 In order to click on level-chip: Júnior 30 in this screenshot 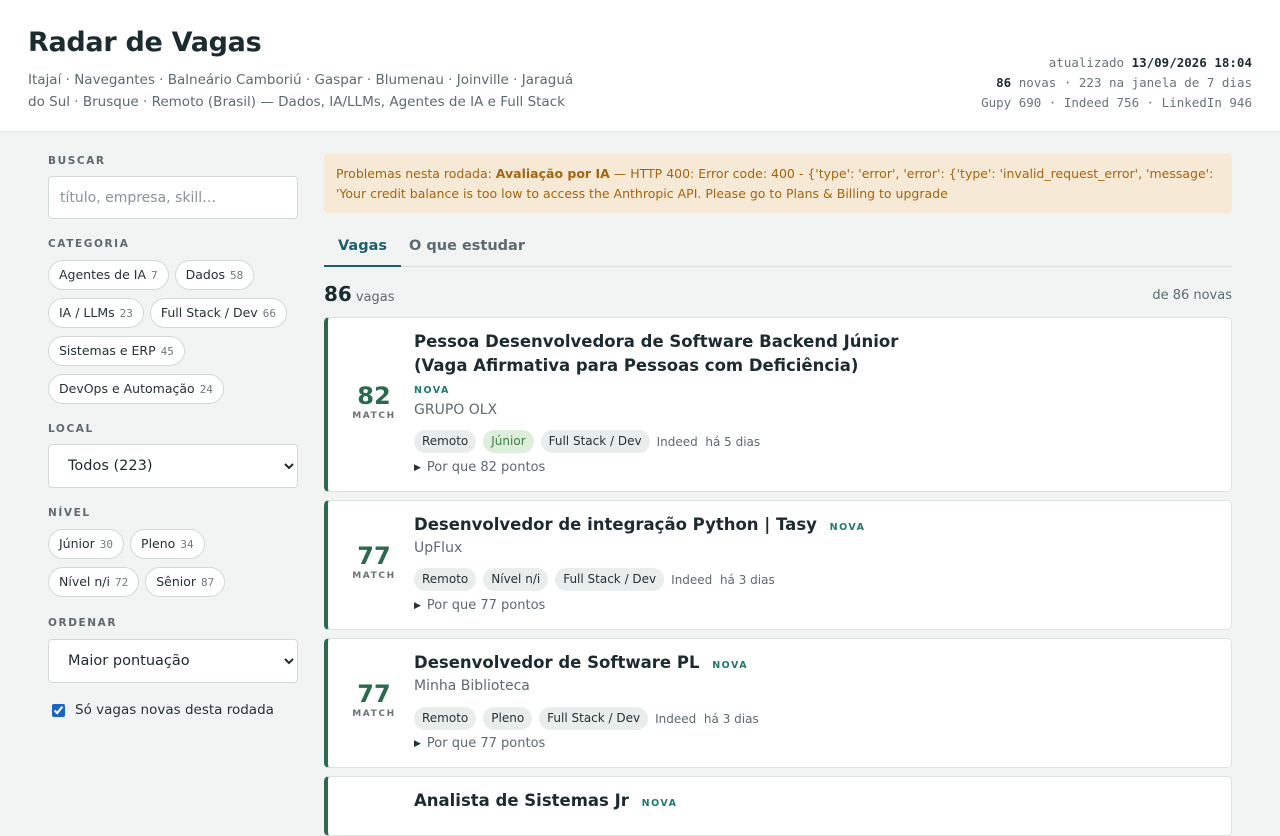, I will do `click(86, 544)`.